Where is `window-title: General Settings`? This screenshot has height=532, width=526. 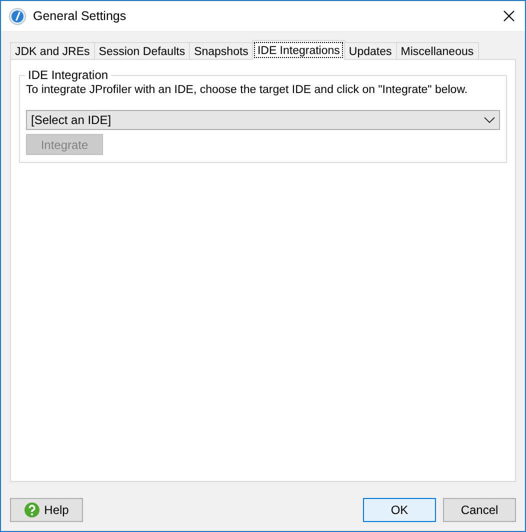 window-title: General Settings is located at coordinates (80, 16).